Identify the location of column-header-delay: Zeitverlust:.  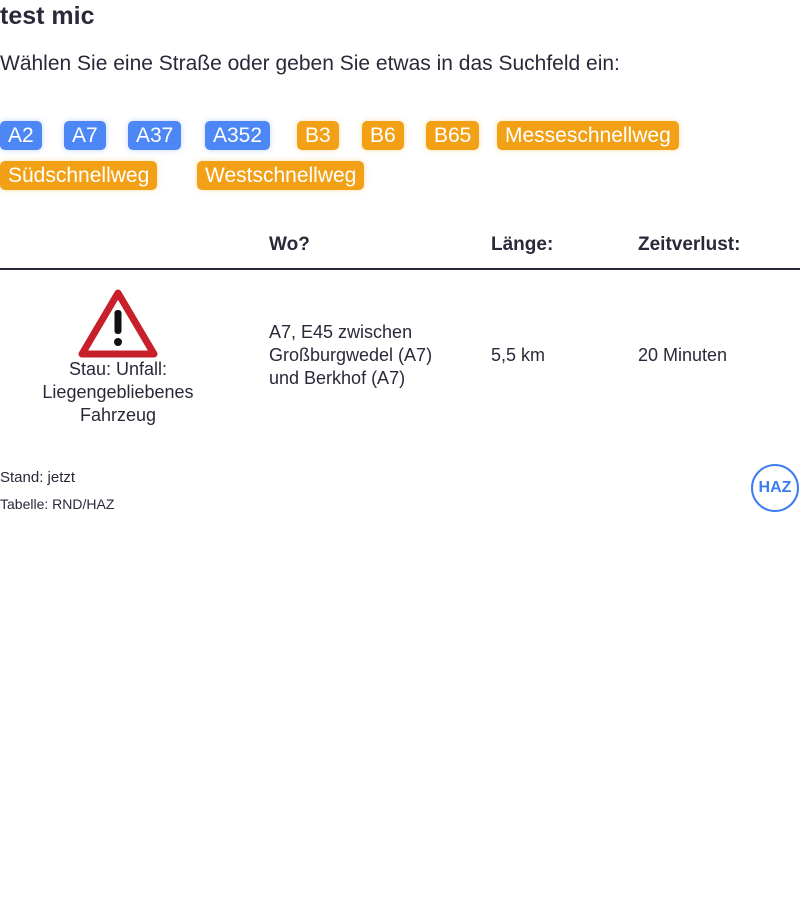
(689, 244).